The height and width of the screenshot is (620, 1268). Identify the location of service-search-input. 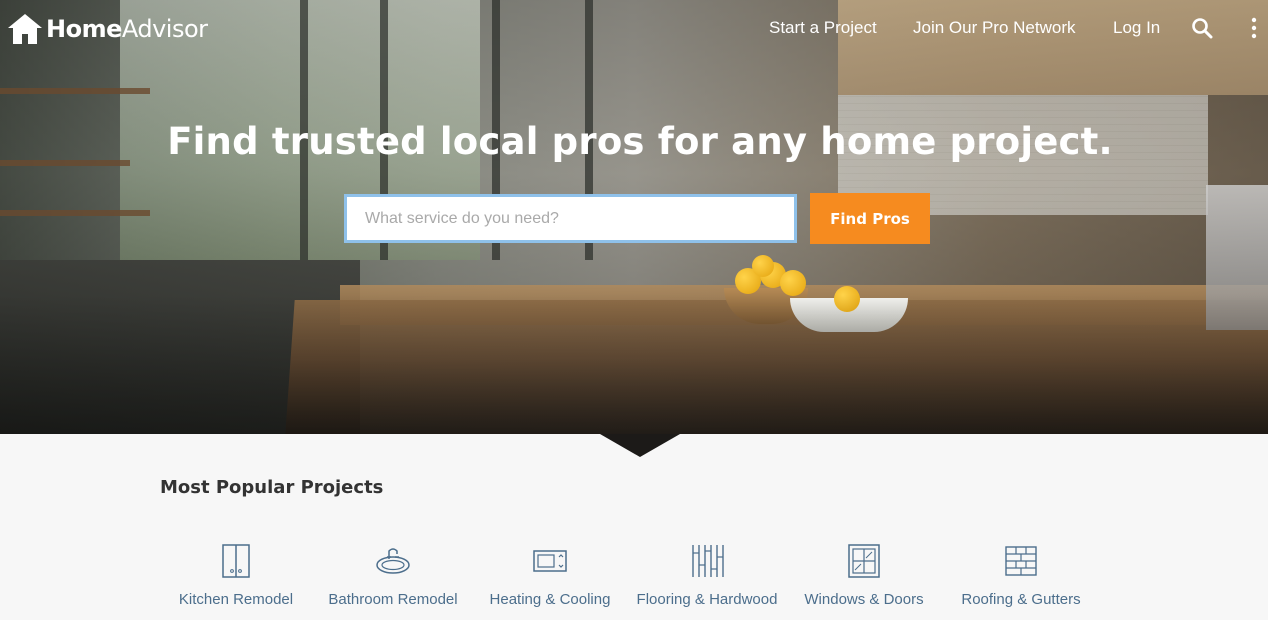
(570, 218).